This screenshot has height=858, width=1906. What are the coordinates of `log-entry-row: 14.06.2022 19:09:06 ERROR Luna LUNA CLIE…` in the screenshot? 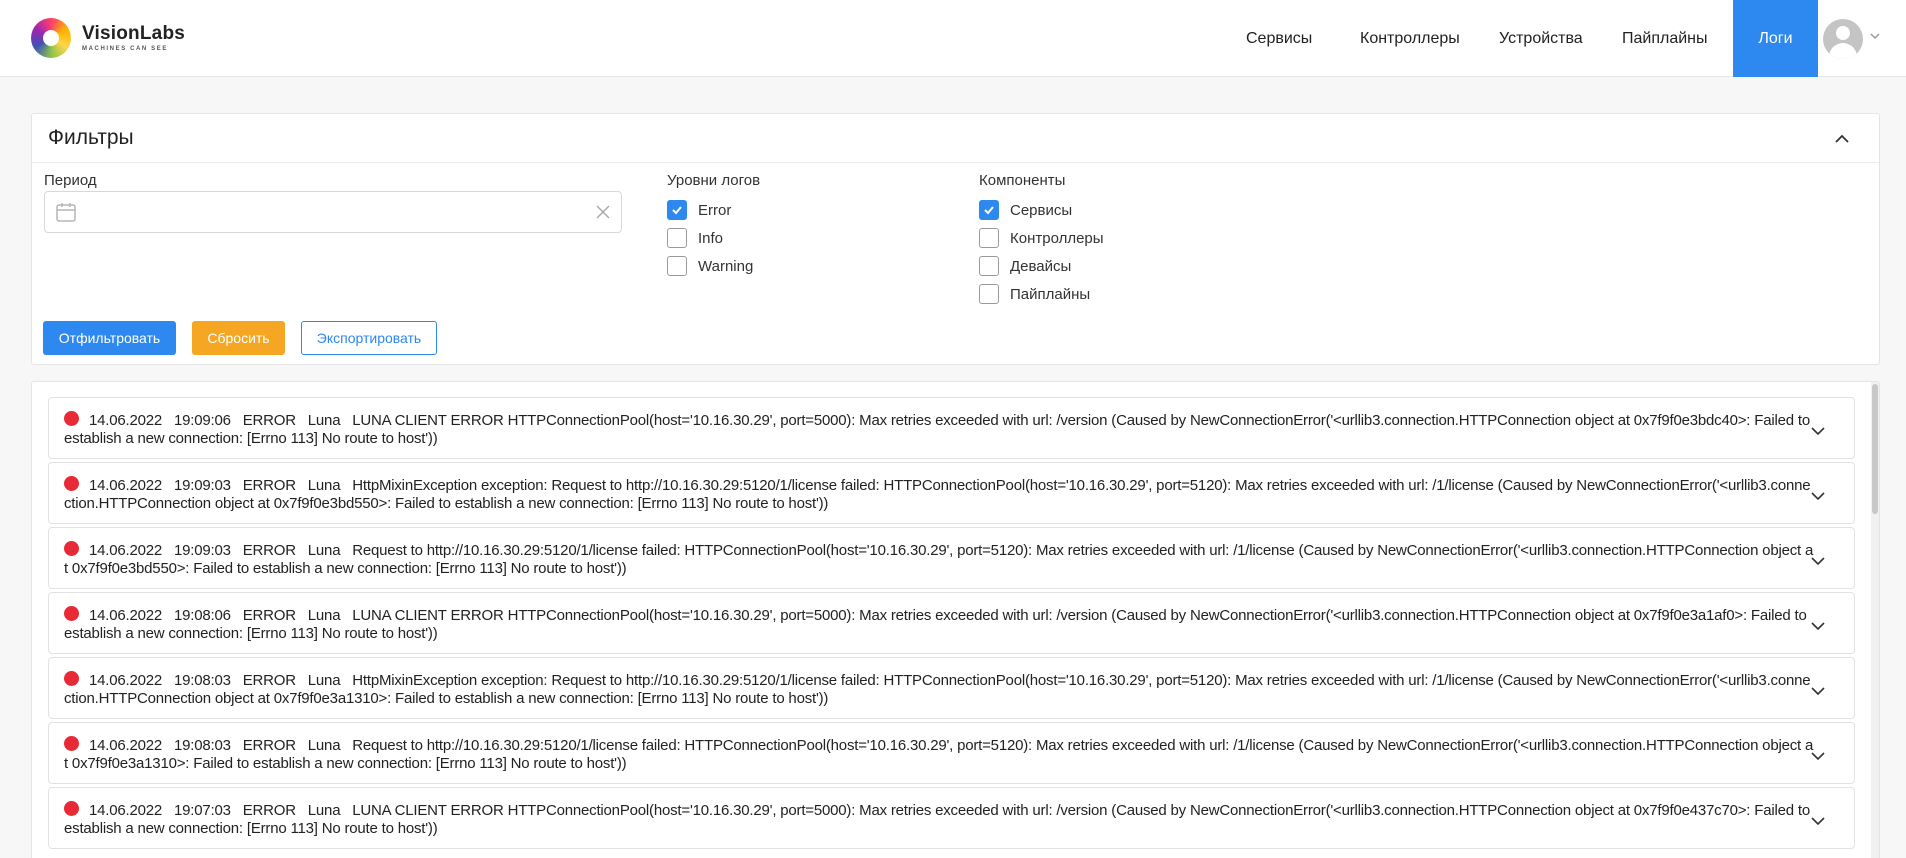 It's located at (951, 428).